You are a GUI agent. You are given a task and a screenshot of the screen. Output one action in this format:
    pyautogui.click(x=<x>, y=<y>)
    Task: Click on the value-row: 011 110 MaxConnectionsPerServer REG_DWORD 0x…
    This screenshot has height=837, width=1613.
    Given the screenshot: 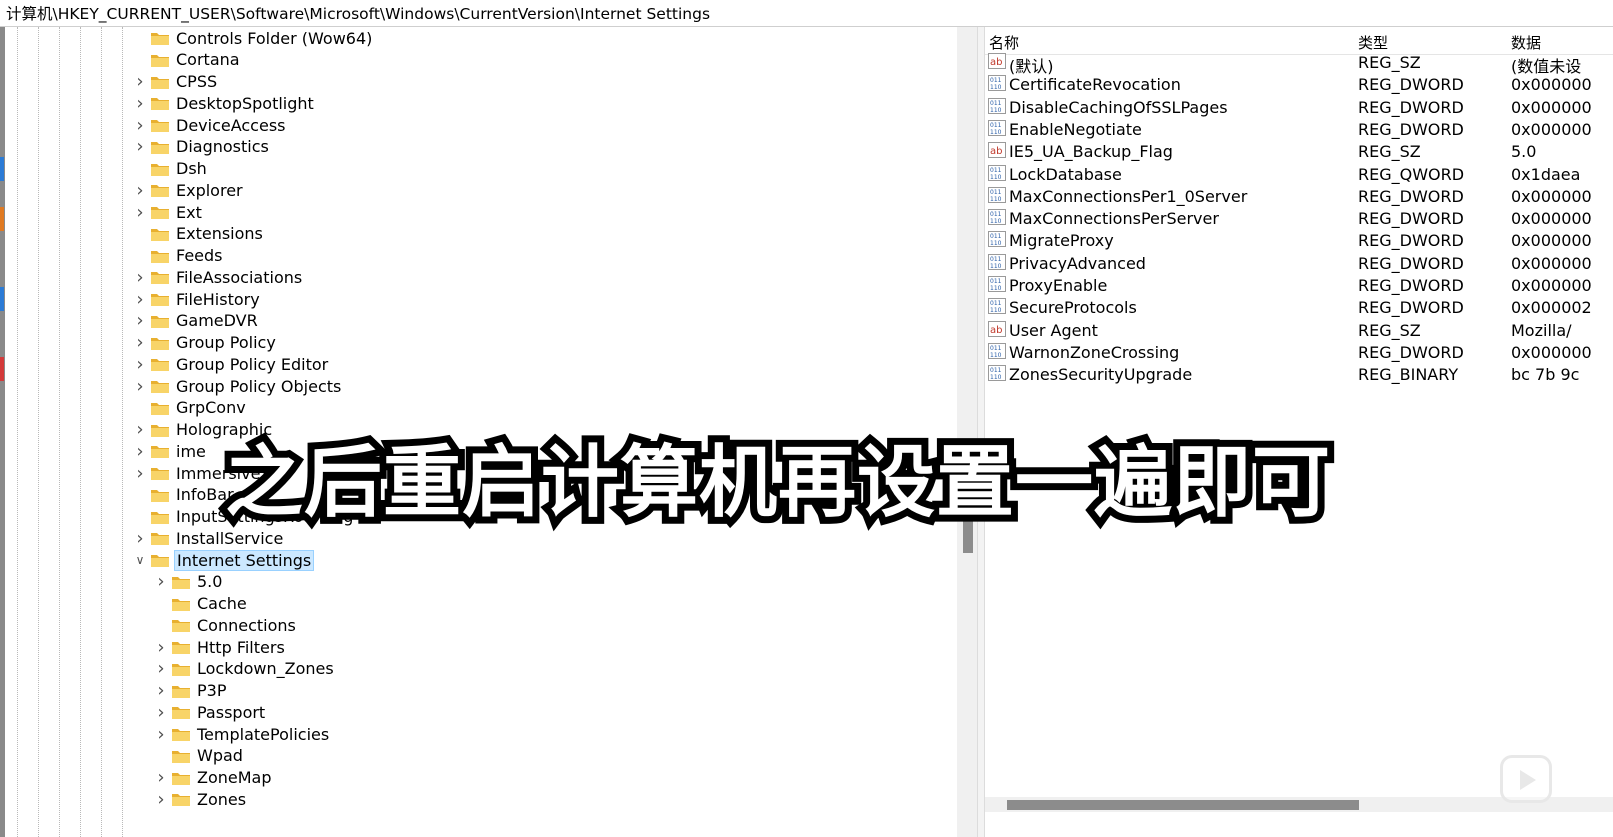 What is the action you would take?
    pyautogui.click(x=1299, y=219)
    